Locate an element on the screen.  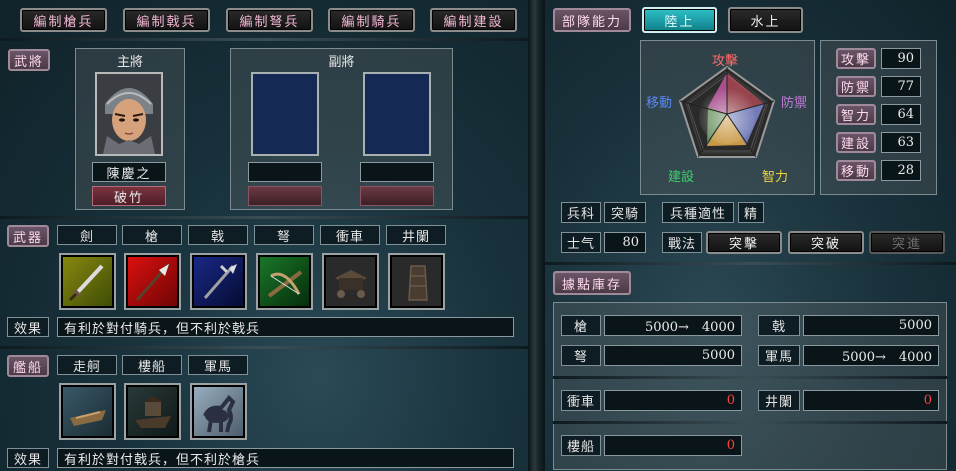
unit-ability-tag: 部隊能力 is located at coordinates (592, 20).